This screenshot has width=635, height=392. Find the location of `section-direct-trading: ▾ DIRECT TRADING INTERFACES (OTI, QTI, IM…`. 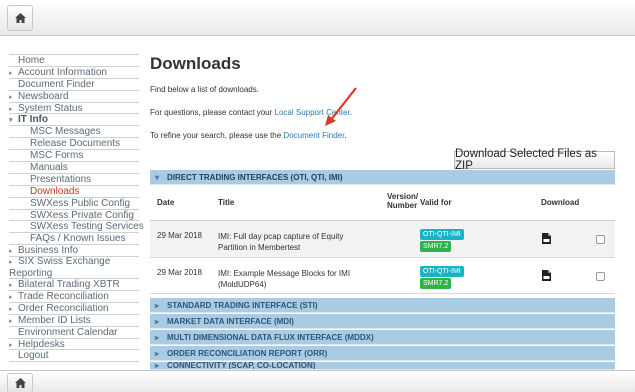

section-direct-trading: ▾ DIRECT TRADING INTERFACES (OTI, QTI, IM… is located at coordinates (382, 177).